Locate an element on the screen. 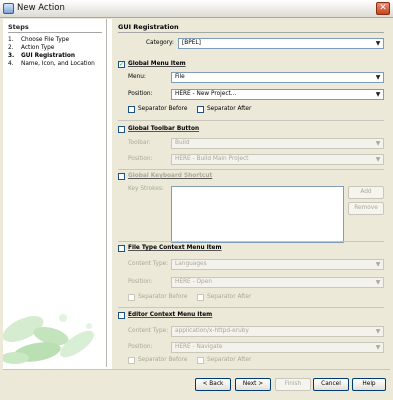 The width and height of the screenshot is (393, 400). toolbar-position-value: HERE - Build Main Project is located at coordinates (212, 159).